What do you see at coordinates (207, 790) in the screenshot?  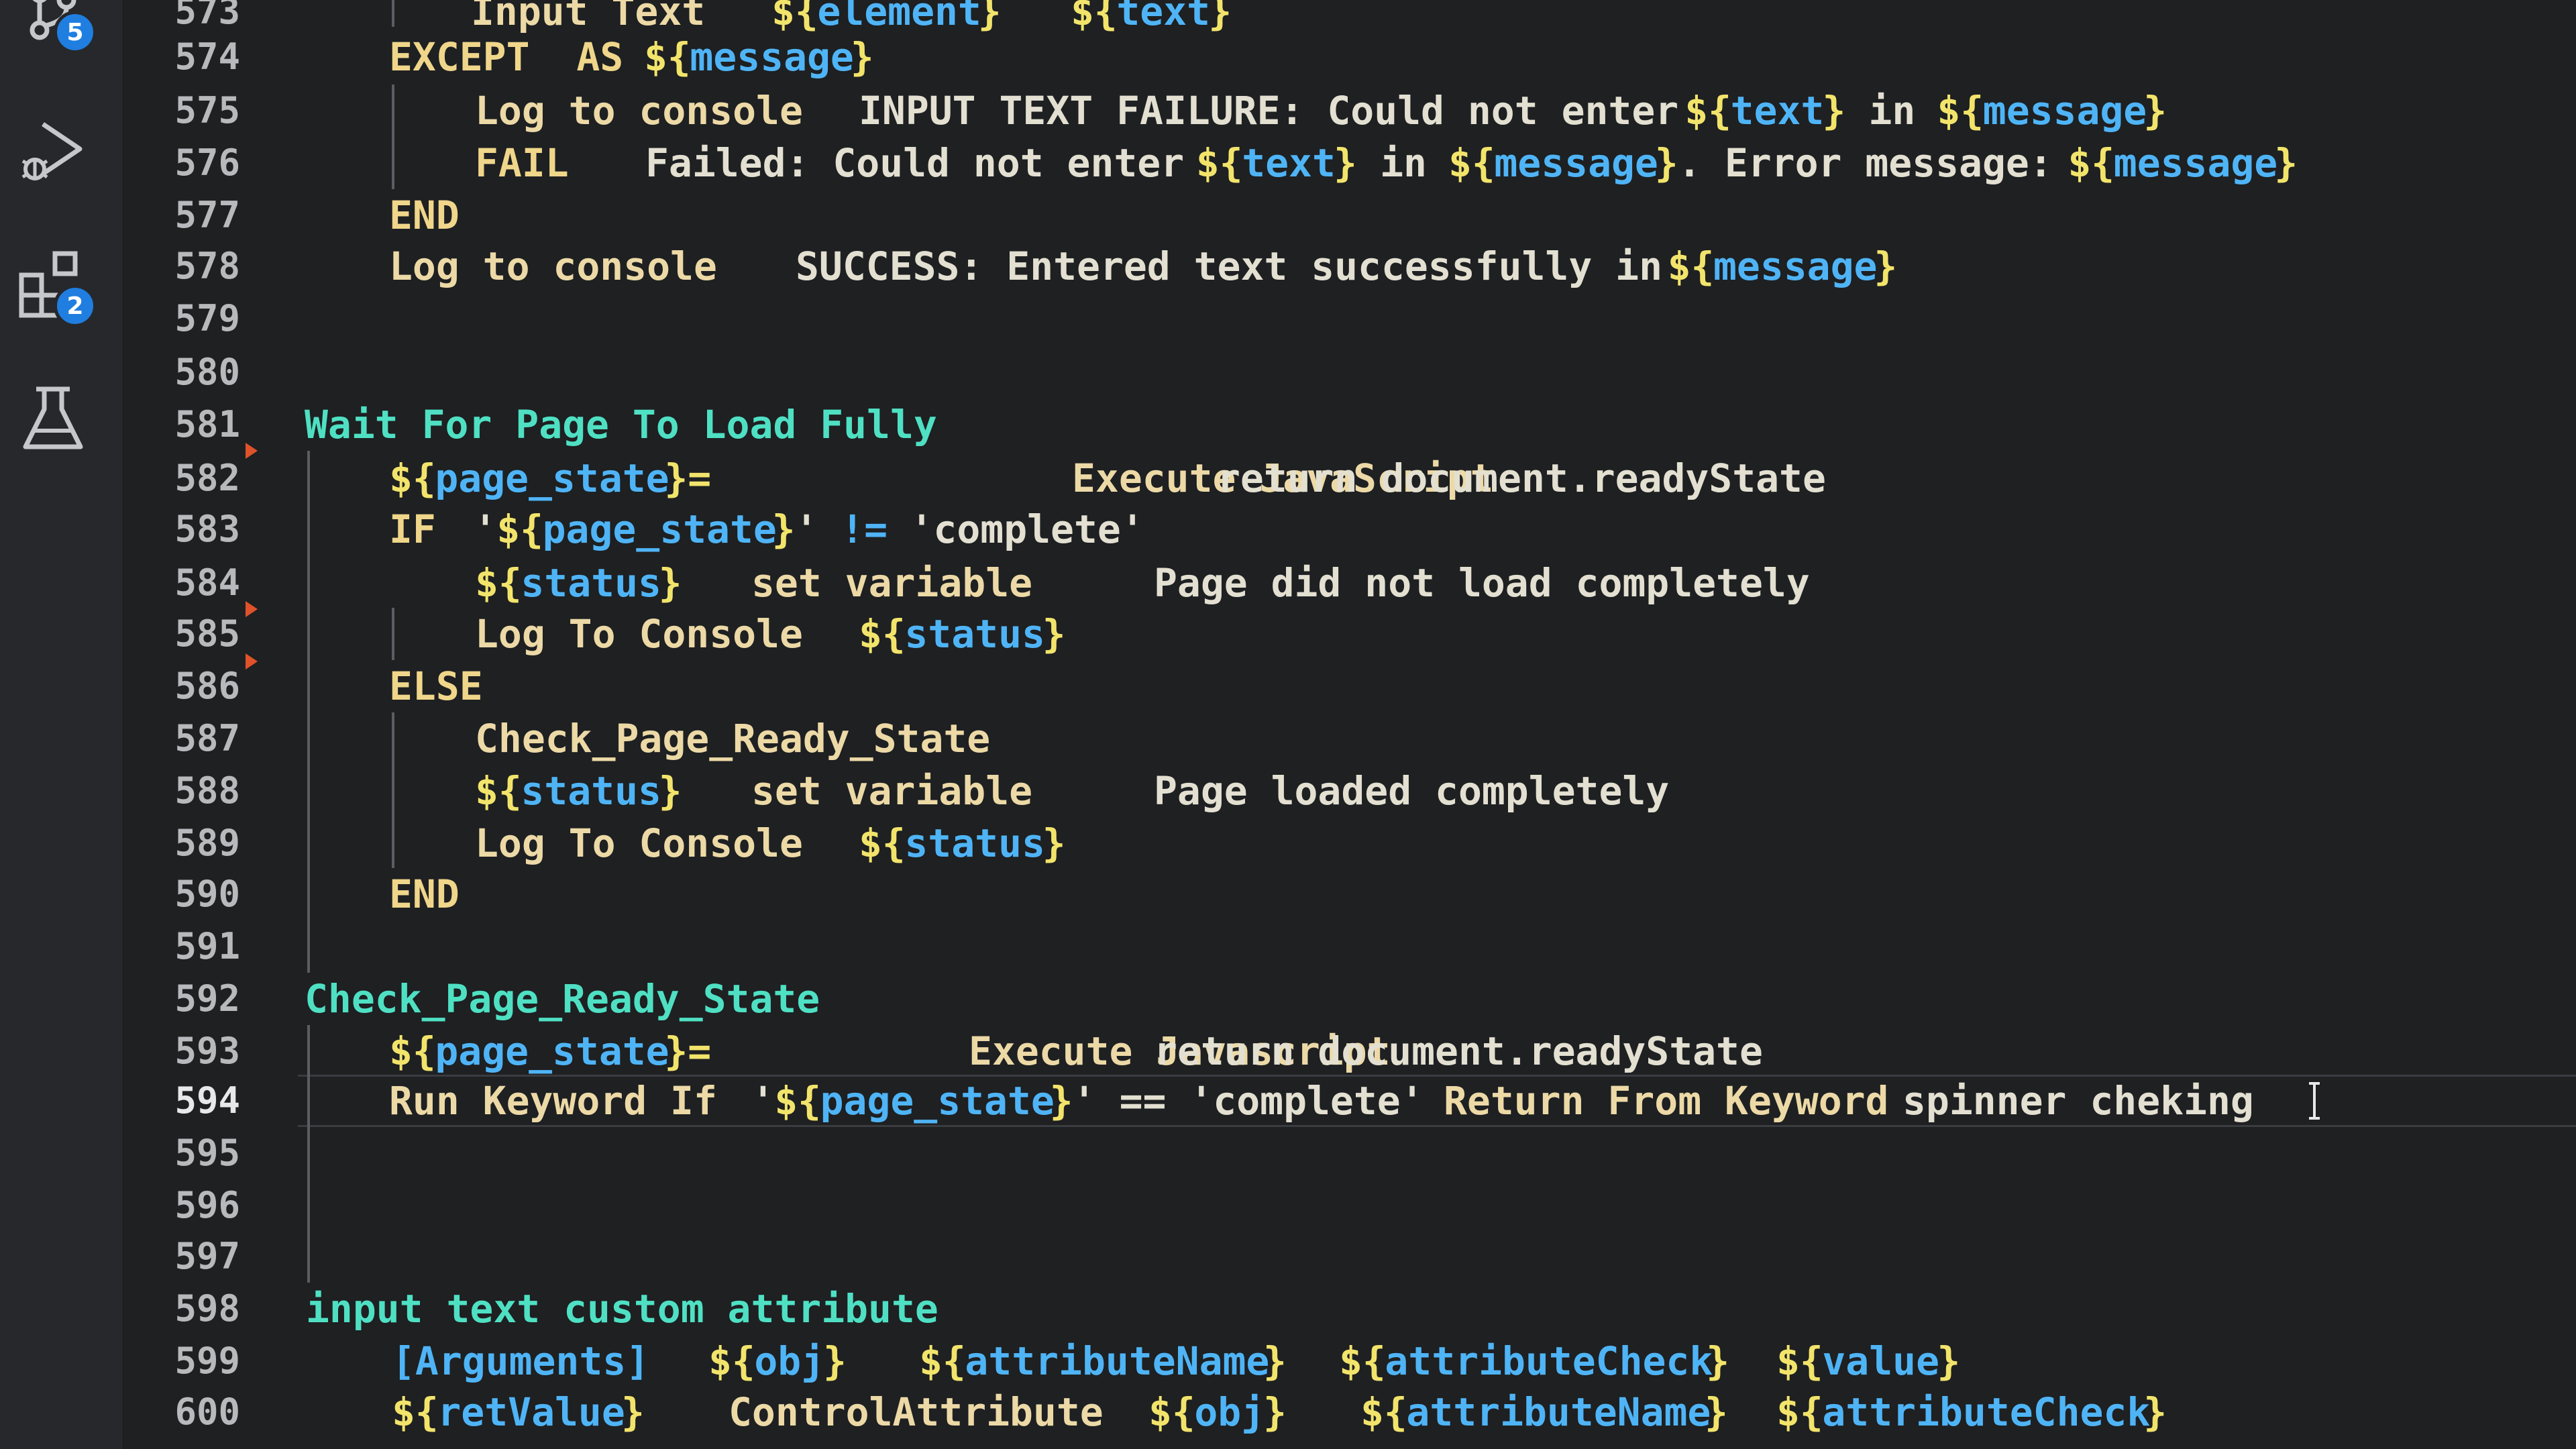 I see `line-number: 588` at bounding box center [207, 790].